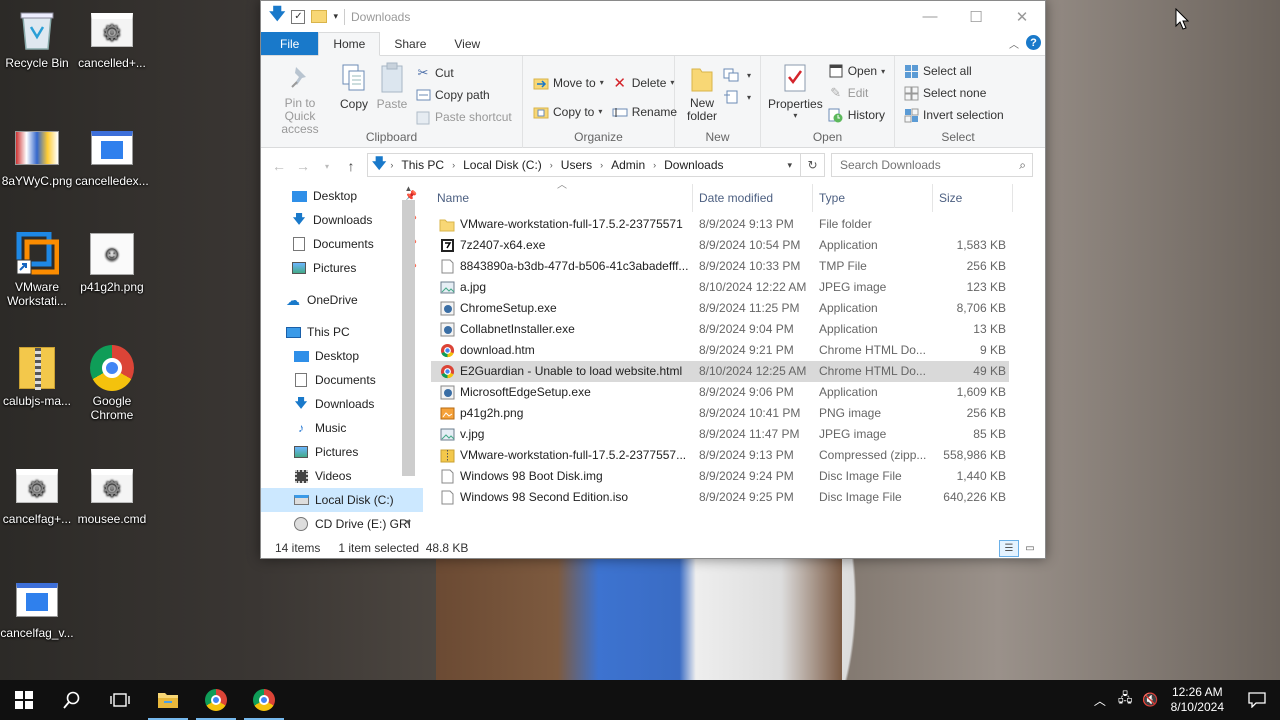 The image size is (1280, 720). I want to click on column-header-date: Date modified, so click(753, 198).